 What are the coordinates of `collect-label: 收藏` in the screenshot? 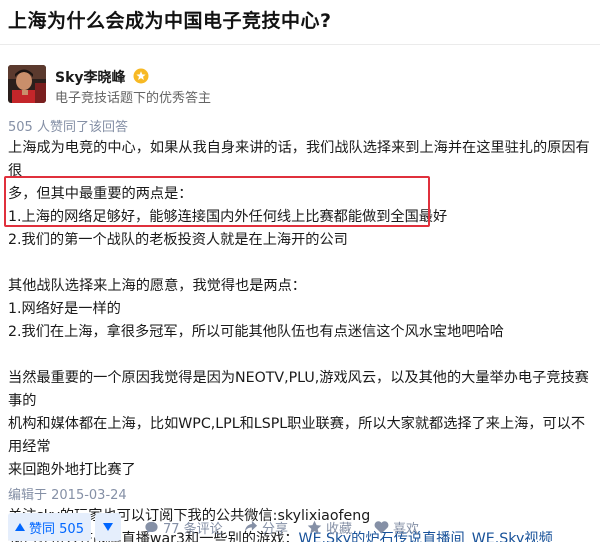 It's located at (339, 529).